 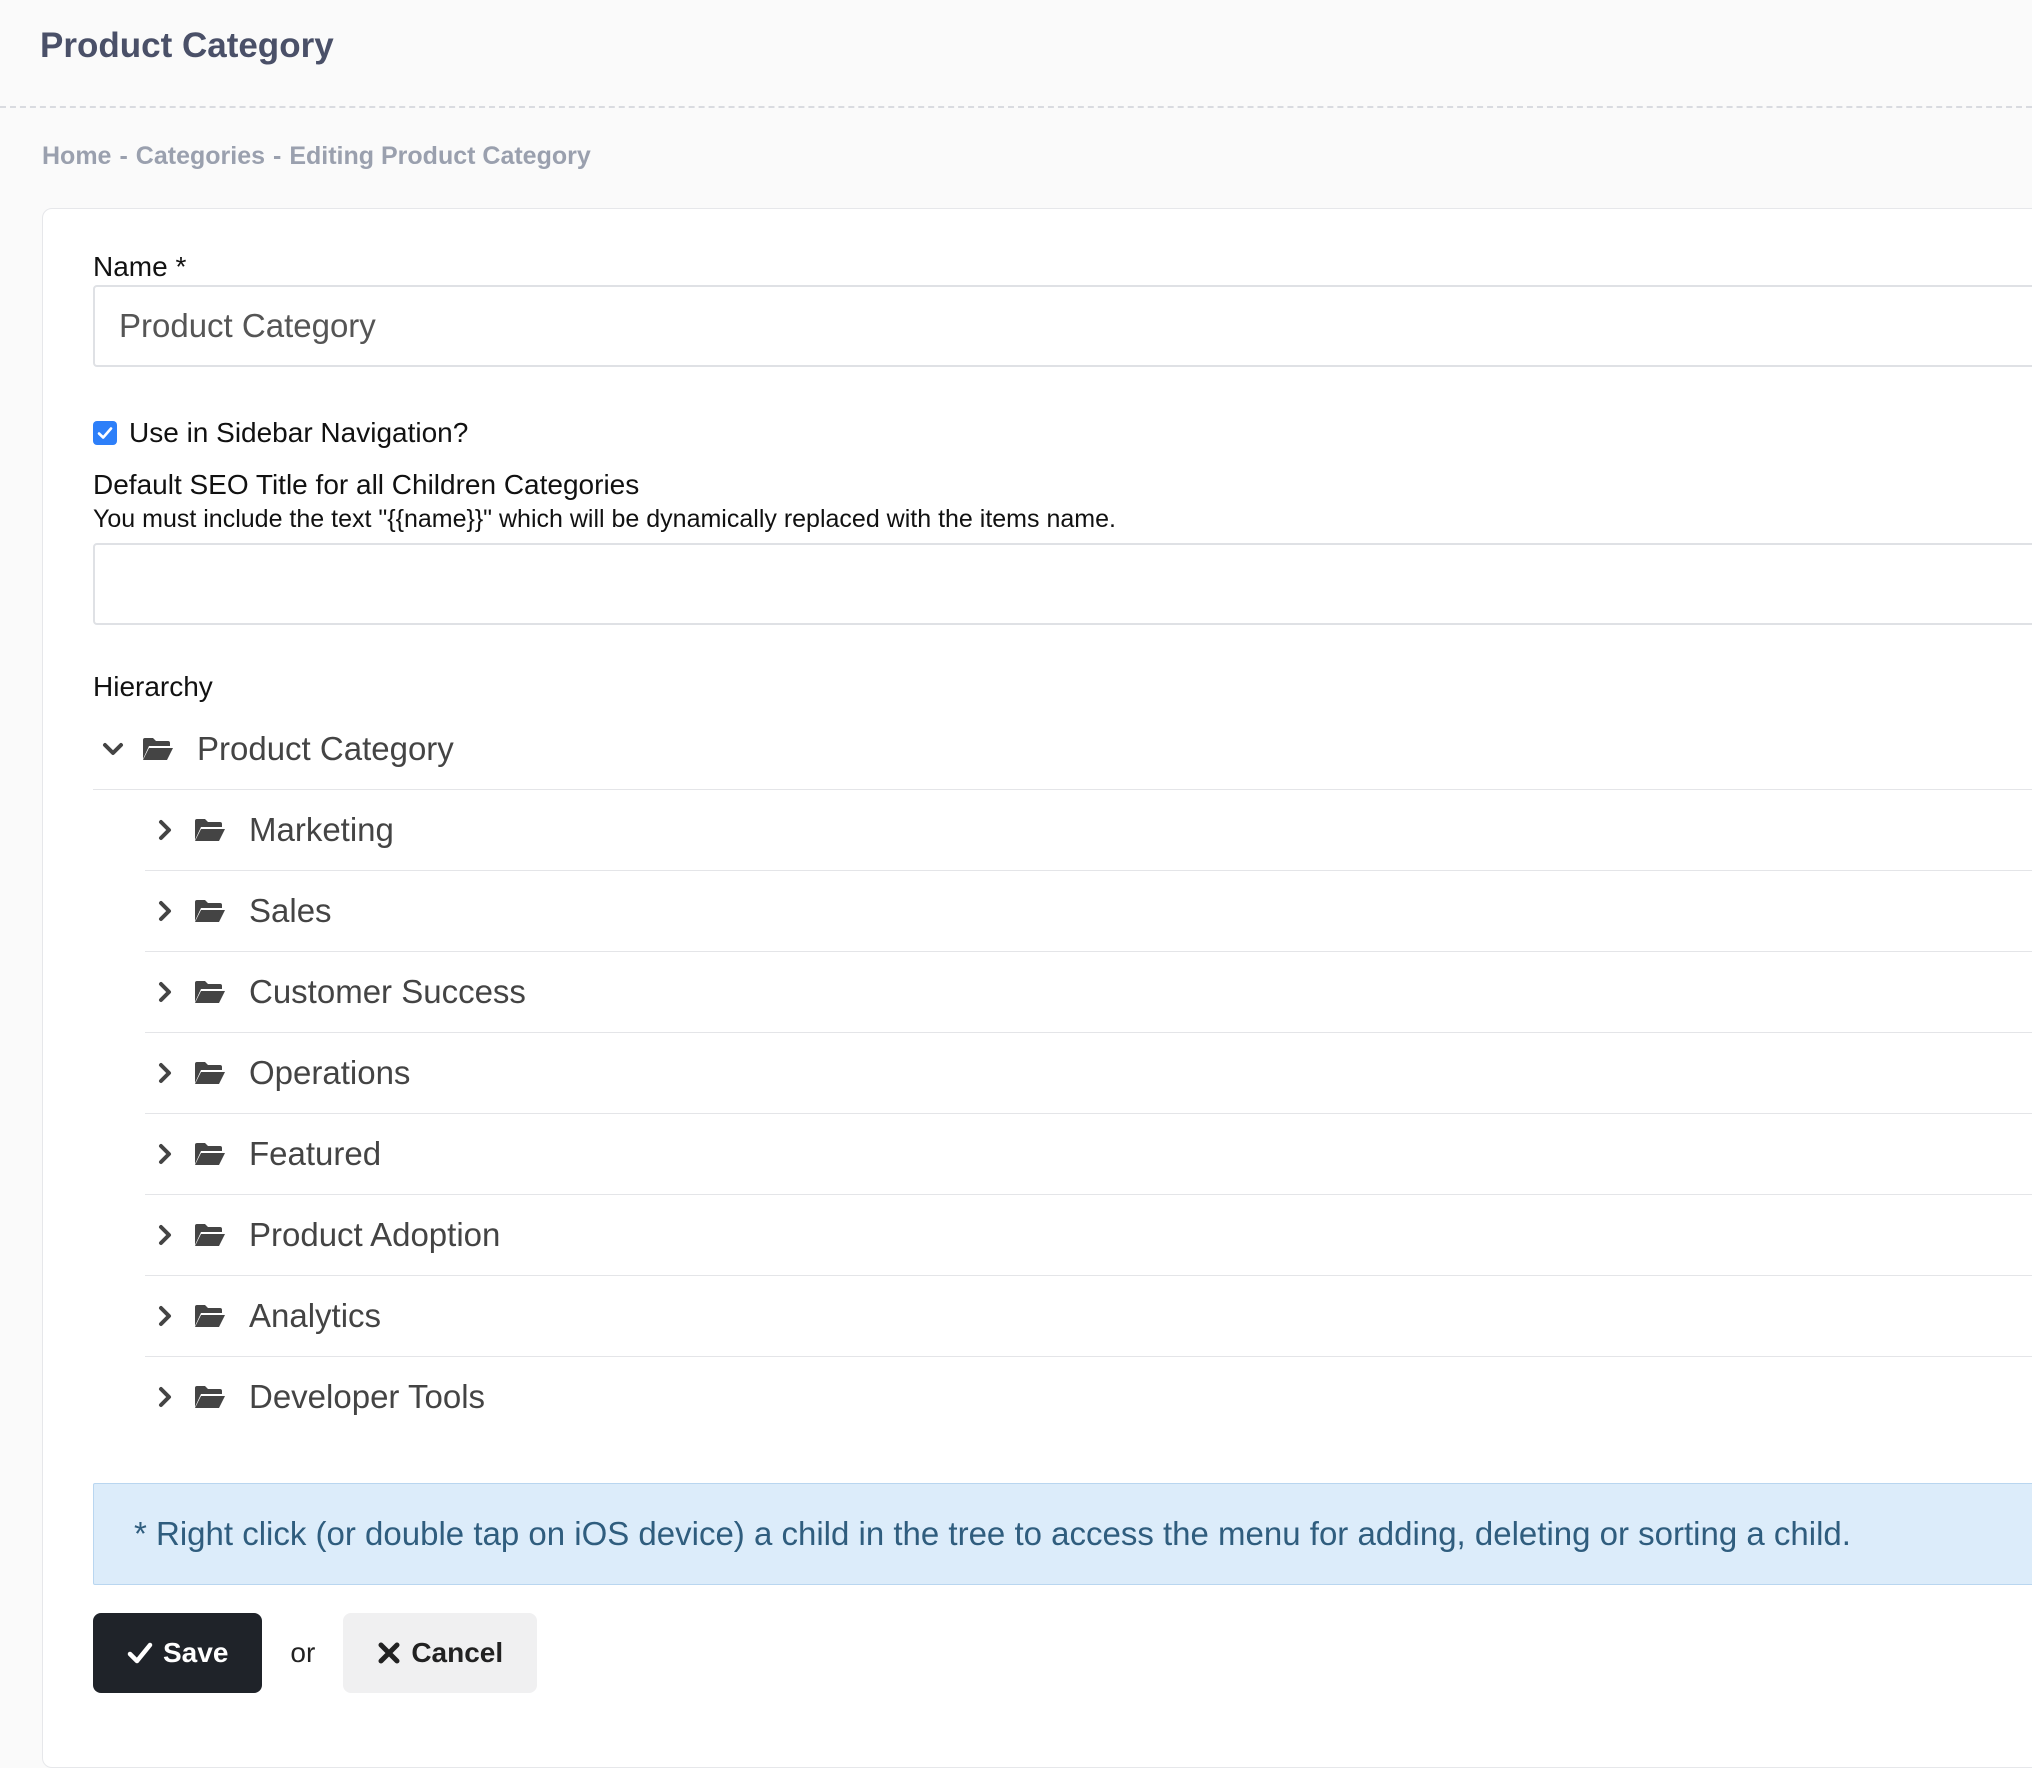 I want to click on cancel-button: Cancel, so click(x=440, y=1653).